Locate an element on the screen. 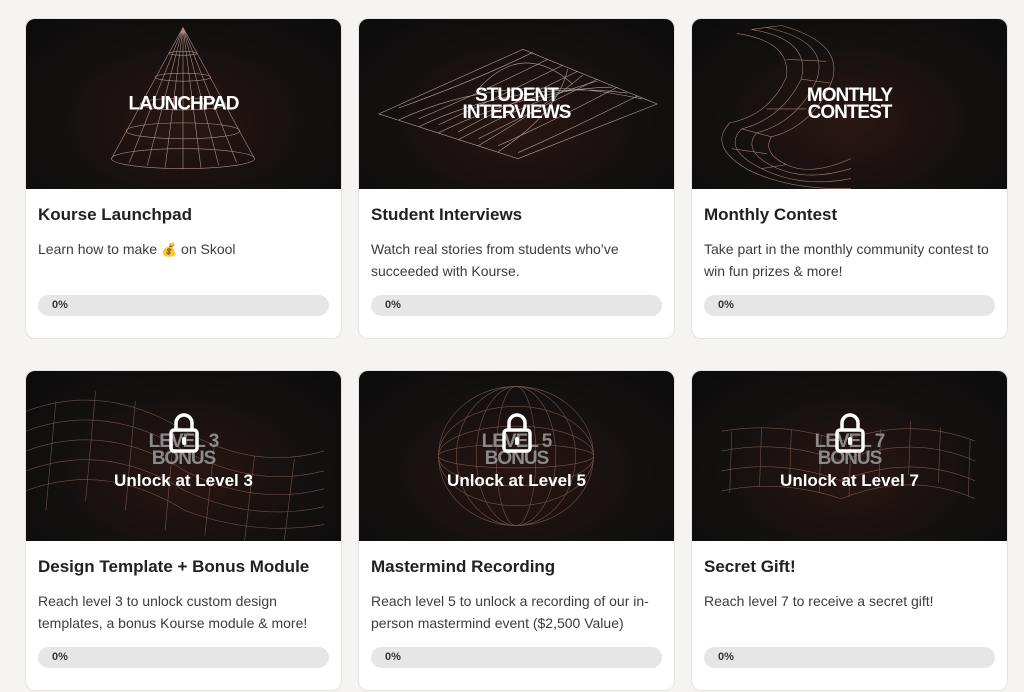  course-title: Kourse Launchpad is located at coordinates (115, 214).